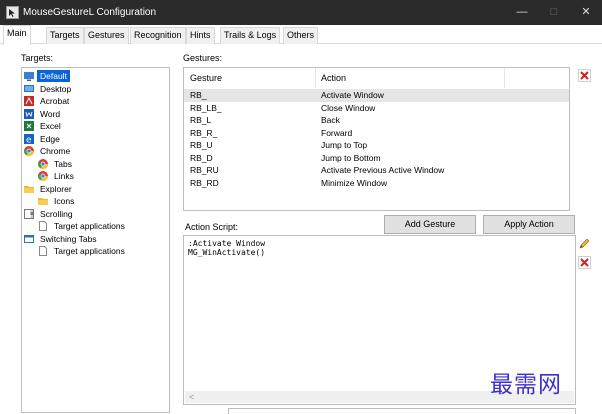  Describe the element at coordinates (29, 238) in the screenshot. I see `window-icon` at that location.